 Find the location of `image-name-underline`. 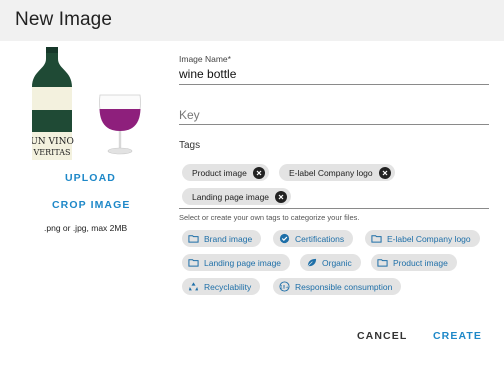

image-name-underline is located at coordinates (334, 84).